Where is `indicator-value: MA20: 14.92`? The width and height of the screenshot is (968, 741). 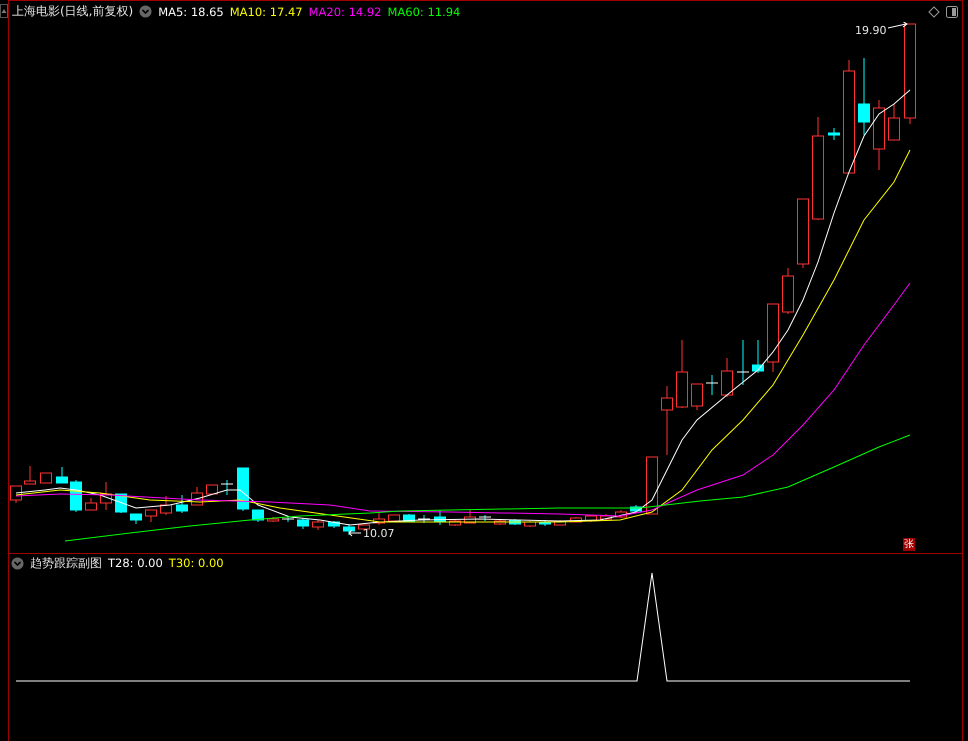
indicator-value: MA20: 14.92 is located at coordinates (345, 11).